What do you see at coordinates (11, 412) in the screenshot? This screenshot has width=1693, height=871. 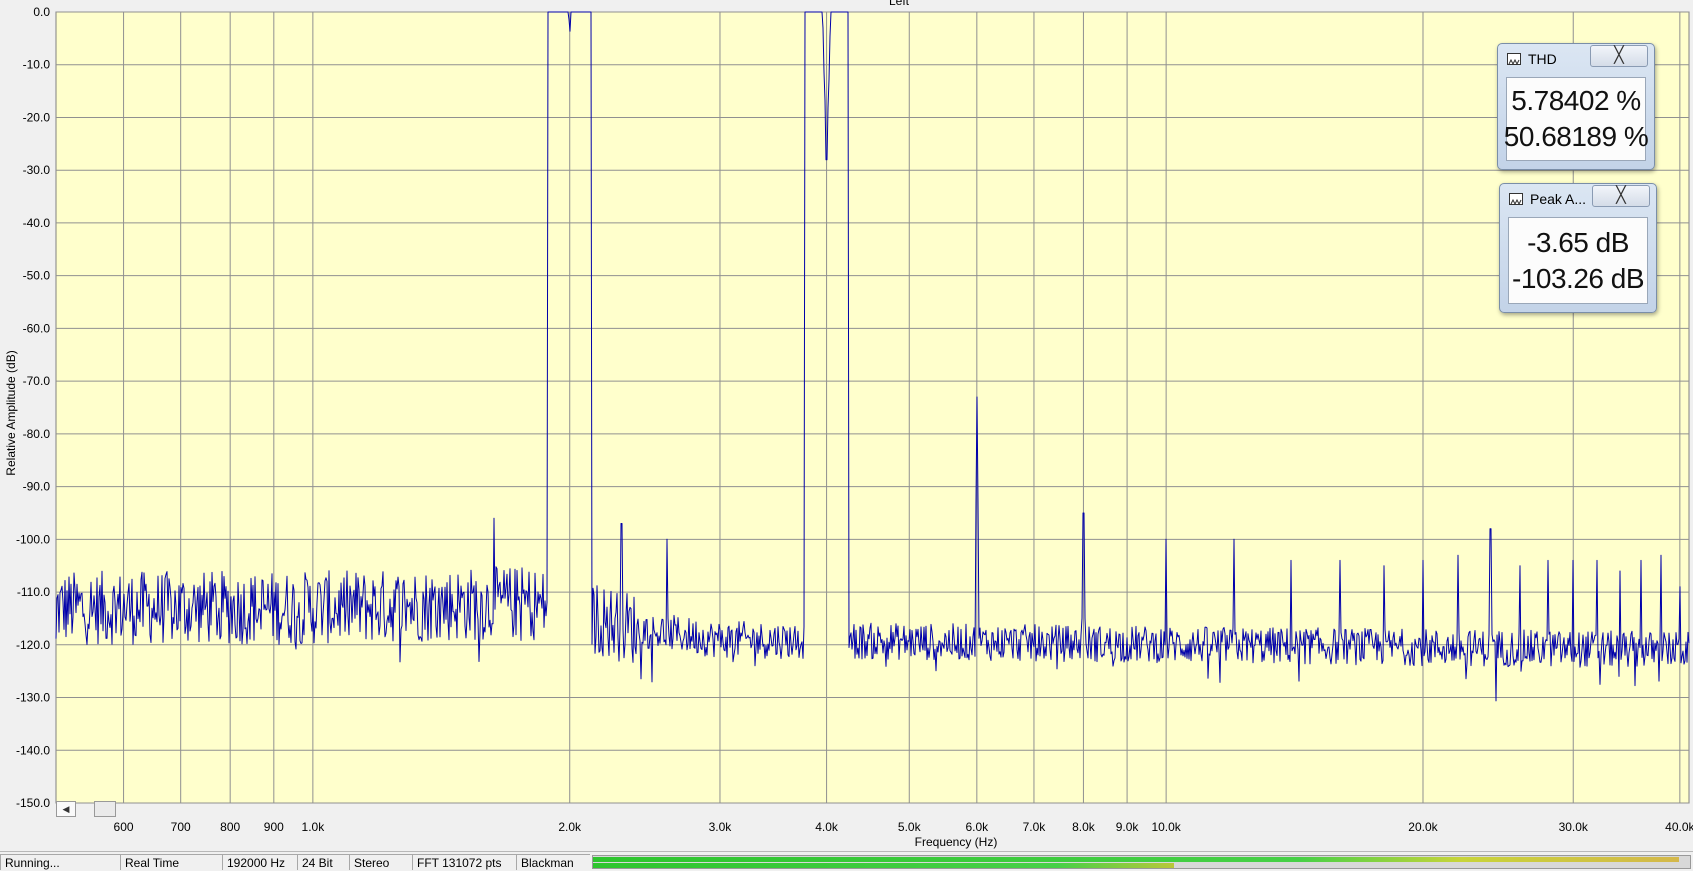 I see `y-axis-title: Relative Amplitude (dB)` at bounding box center [11, 412].